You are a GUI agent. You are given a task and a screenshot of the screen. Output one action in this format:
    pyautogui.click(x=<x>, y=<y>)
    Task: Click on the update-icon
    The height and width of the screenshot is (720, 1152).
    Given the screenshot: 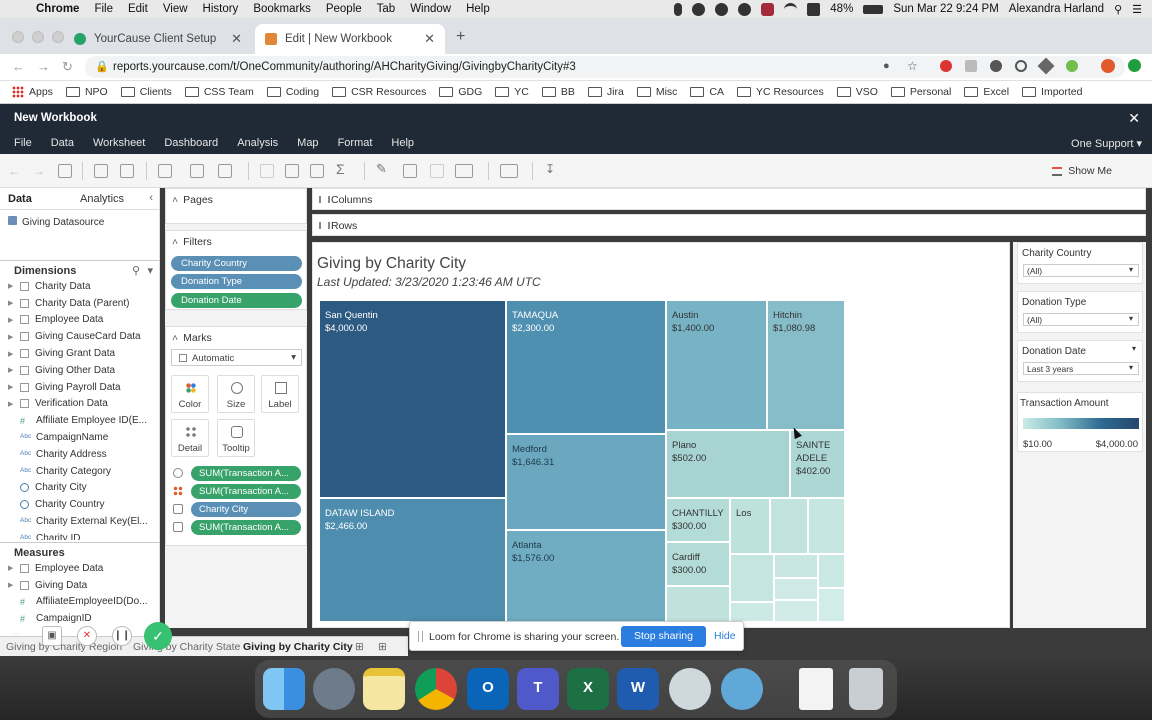 What is the action you would take?
    pyautogui.click(x=1134, y=65)
    